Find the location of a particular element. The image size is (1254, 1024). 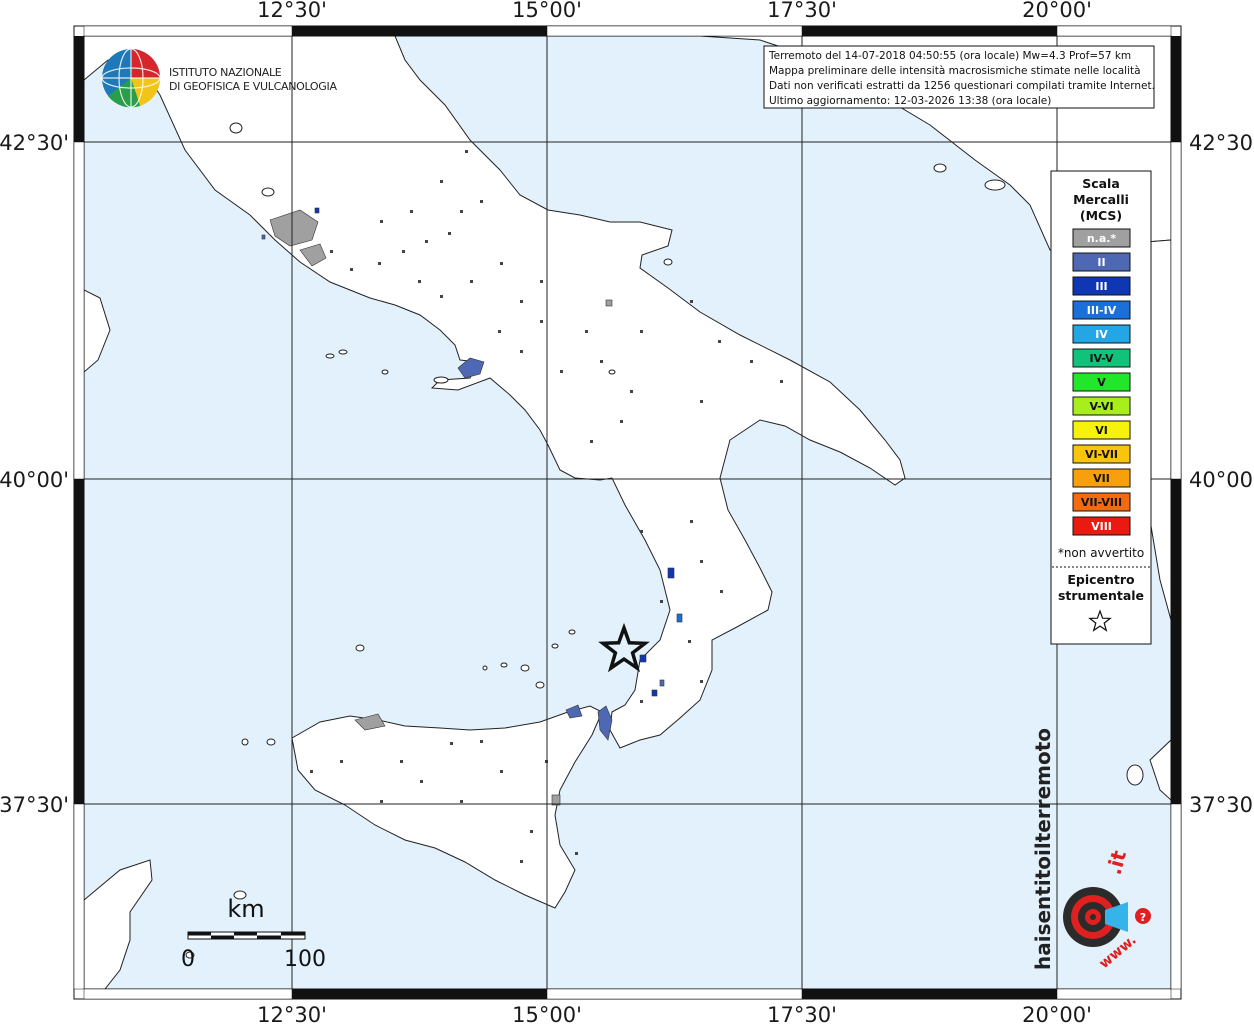

scale-unit: km is located at coordinates (245, 909).